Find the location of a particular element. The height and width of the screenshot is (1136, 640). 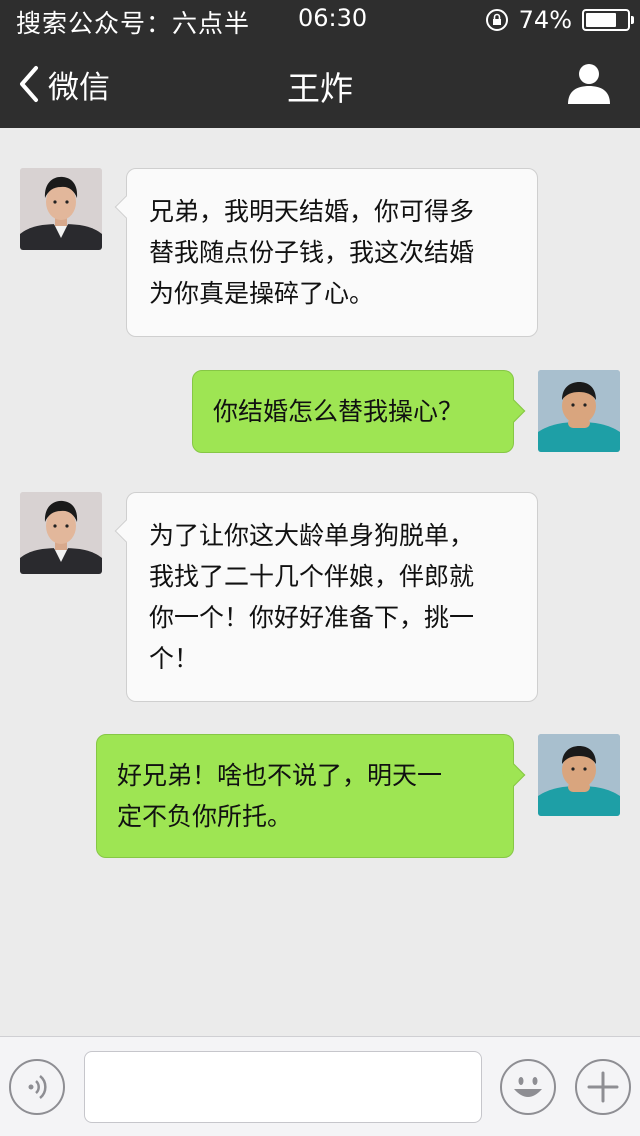

emoji-button is located at coordinates (528, 1087).